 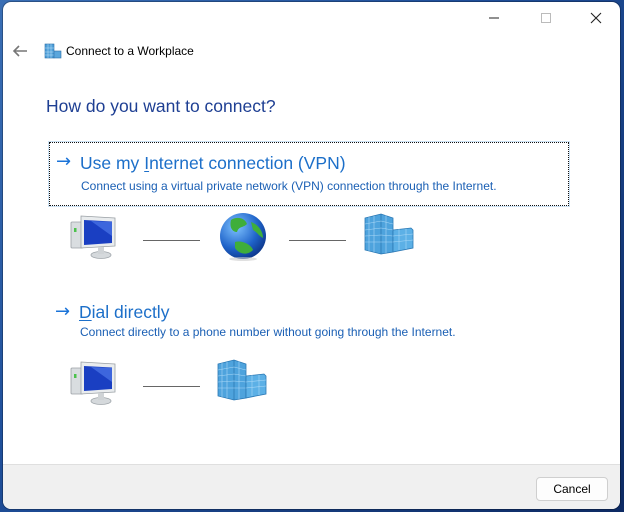 I want to click on navigation-row: Connect to a Workplace, so click(x=311, y=52).